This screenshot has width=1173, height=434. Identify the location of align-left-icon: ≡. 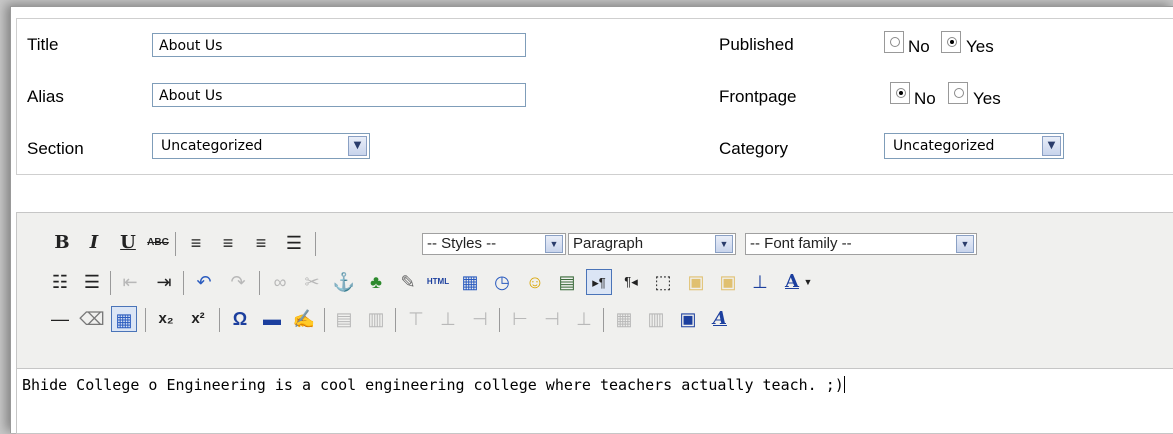
(196, 243).